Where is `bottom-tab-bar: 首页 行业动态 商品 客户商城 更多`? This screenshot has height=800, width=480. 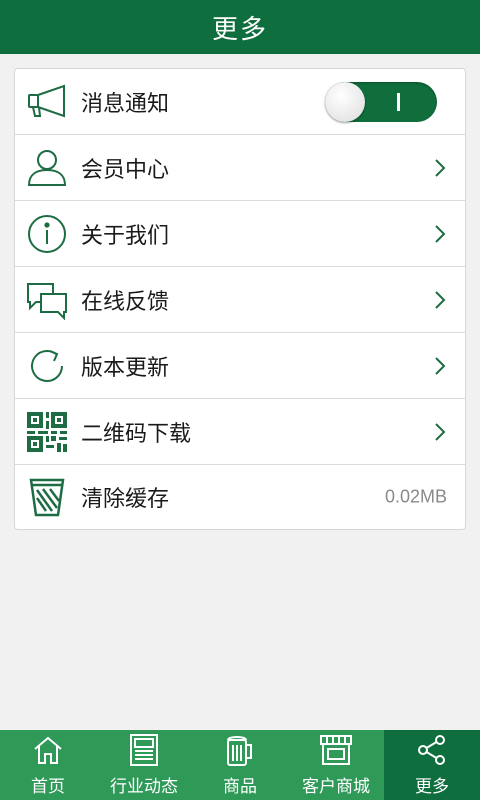
bottom-tab-bar: 首页 行业动态 商品 客户商城 更多 is located at coordinates (240, 765).